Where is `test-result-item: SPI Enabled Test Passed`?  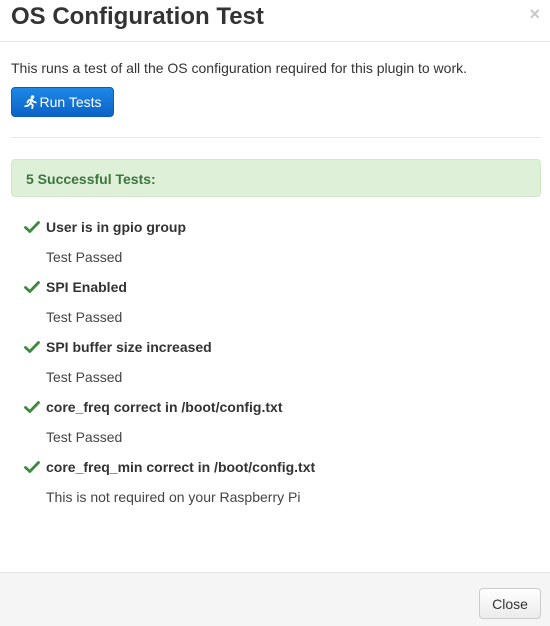 test-result-item: SPI Enabled Test Passed is located at coordinates (275, 309).